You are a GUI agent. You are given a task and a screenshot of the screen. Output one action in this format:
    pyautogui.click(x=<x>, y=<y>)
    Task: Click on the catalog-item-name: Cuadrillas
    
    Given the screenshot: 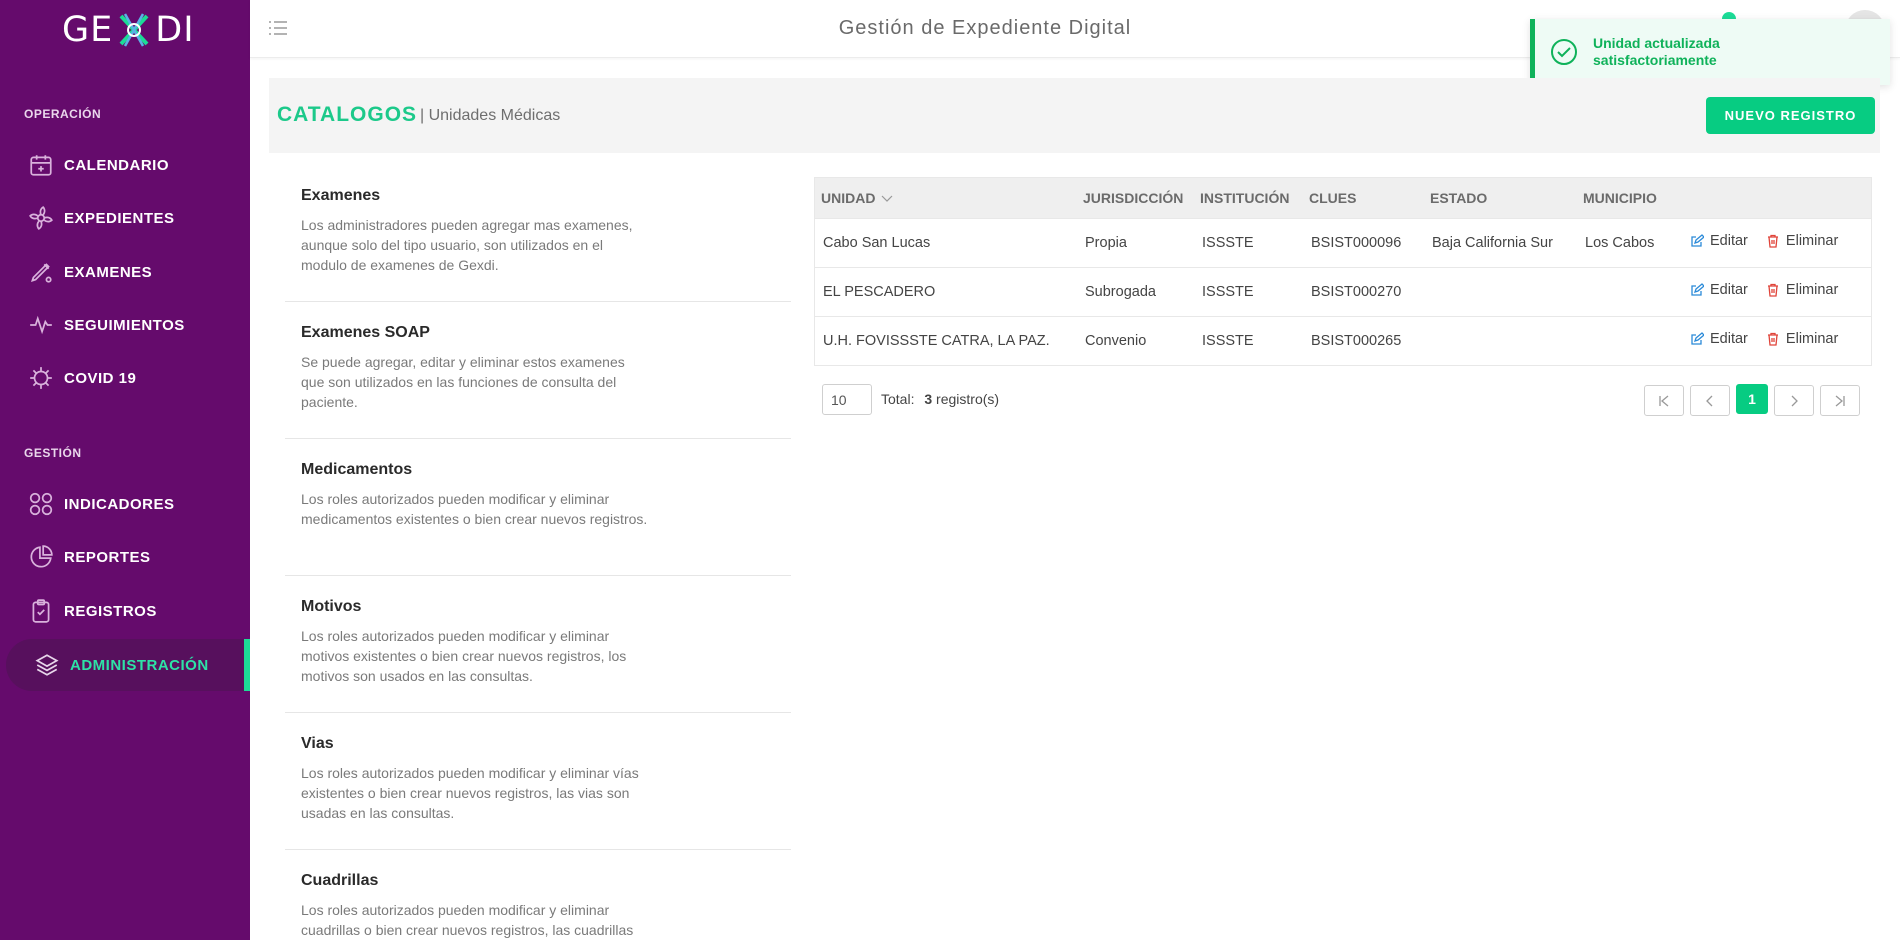 What is the action you would take?
    pyautogui.click(x=340, y=880)
    